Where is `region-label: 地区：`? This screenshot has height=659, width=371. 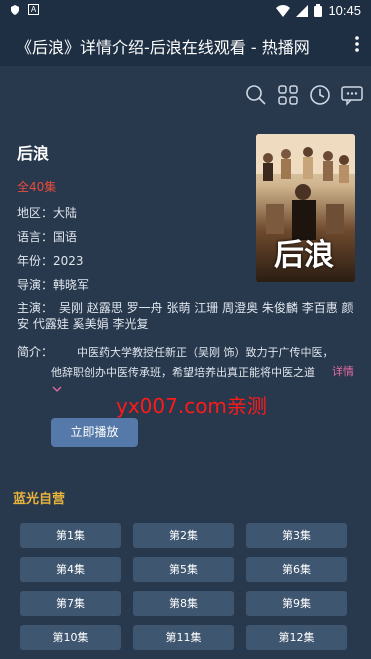 region-label: 地区： is located at coordinates (35, 213).